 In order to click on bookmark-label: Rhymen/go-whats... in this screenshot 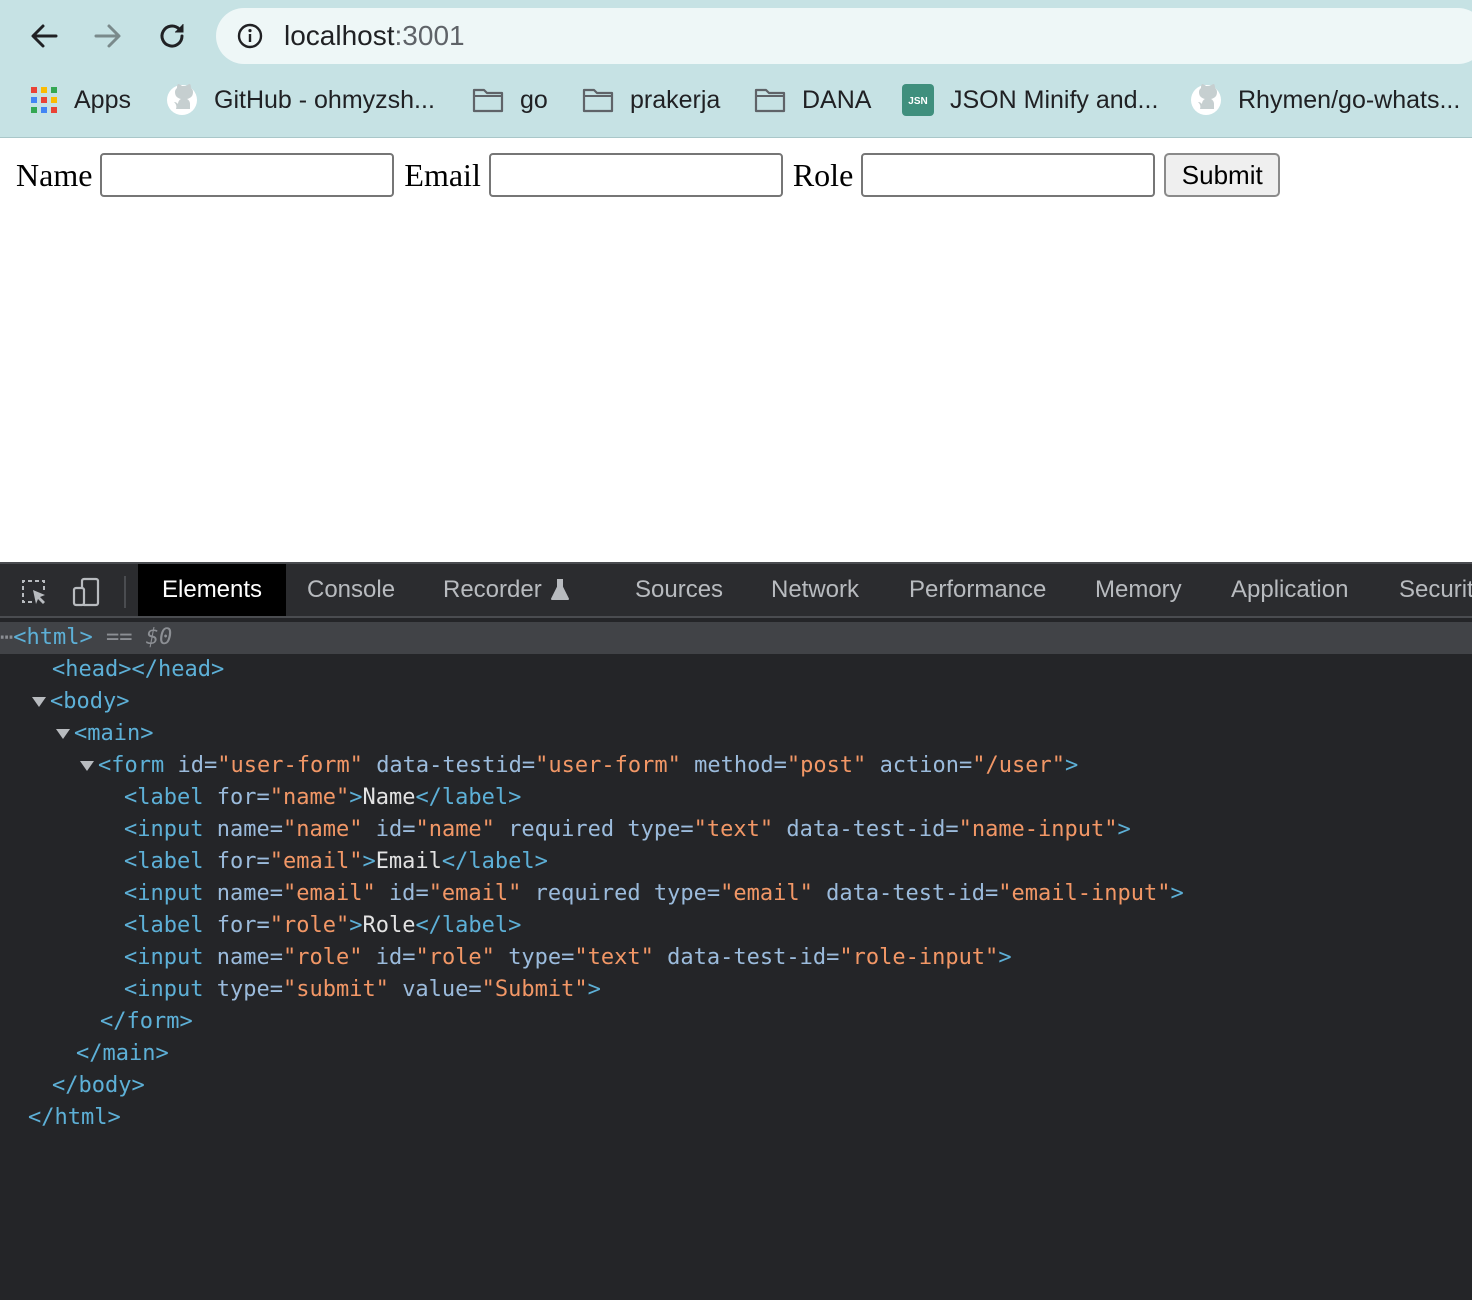, I will do `click(1349, 99)`.